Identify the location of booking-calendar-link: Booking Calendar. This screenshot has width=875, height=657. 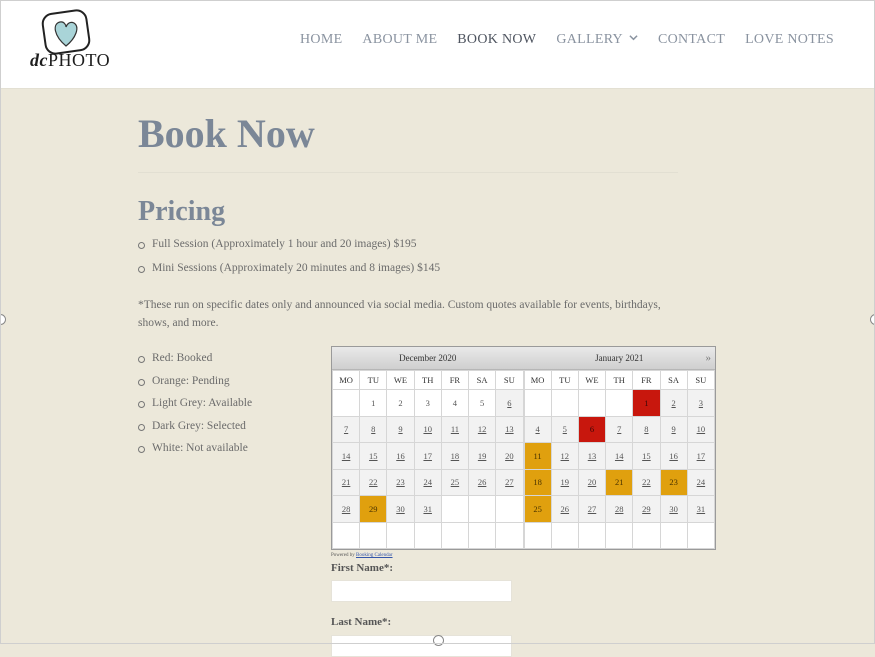
(374, 555).